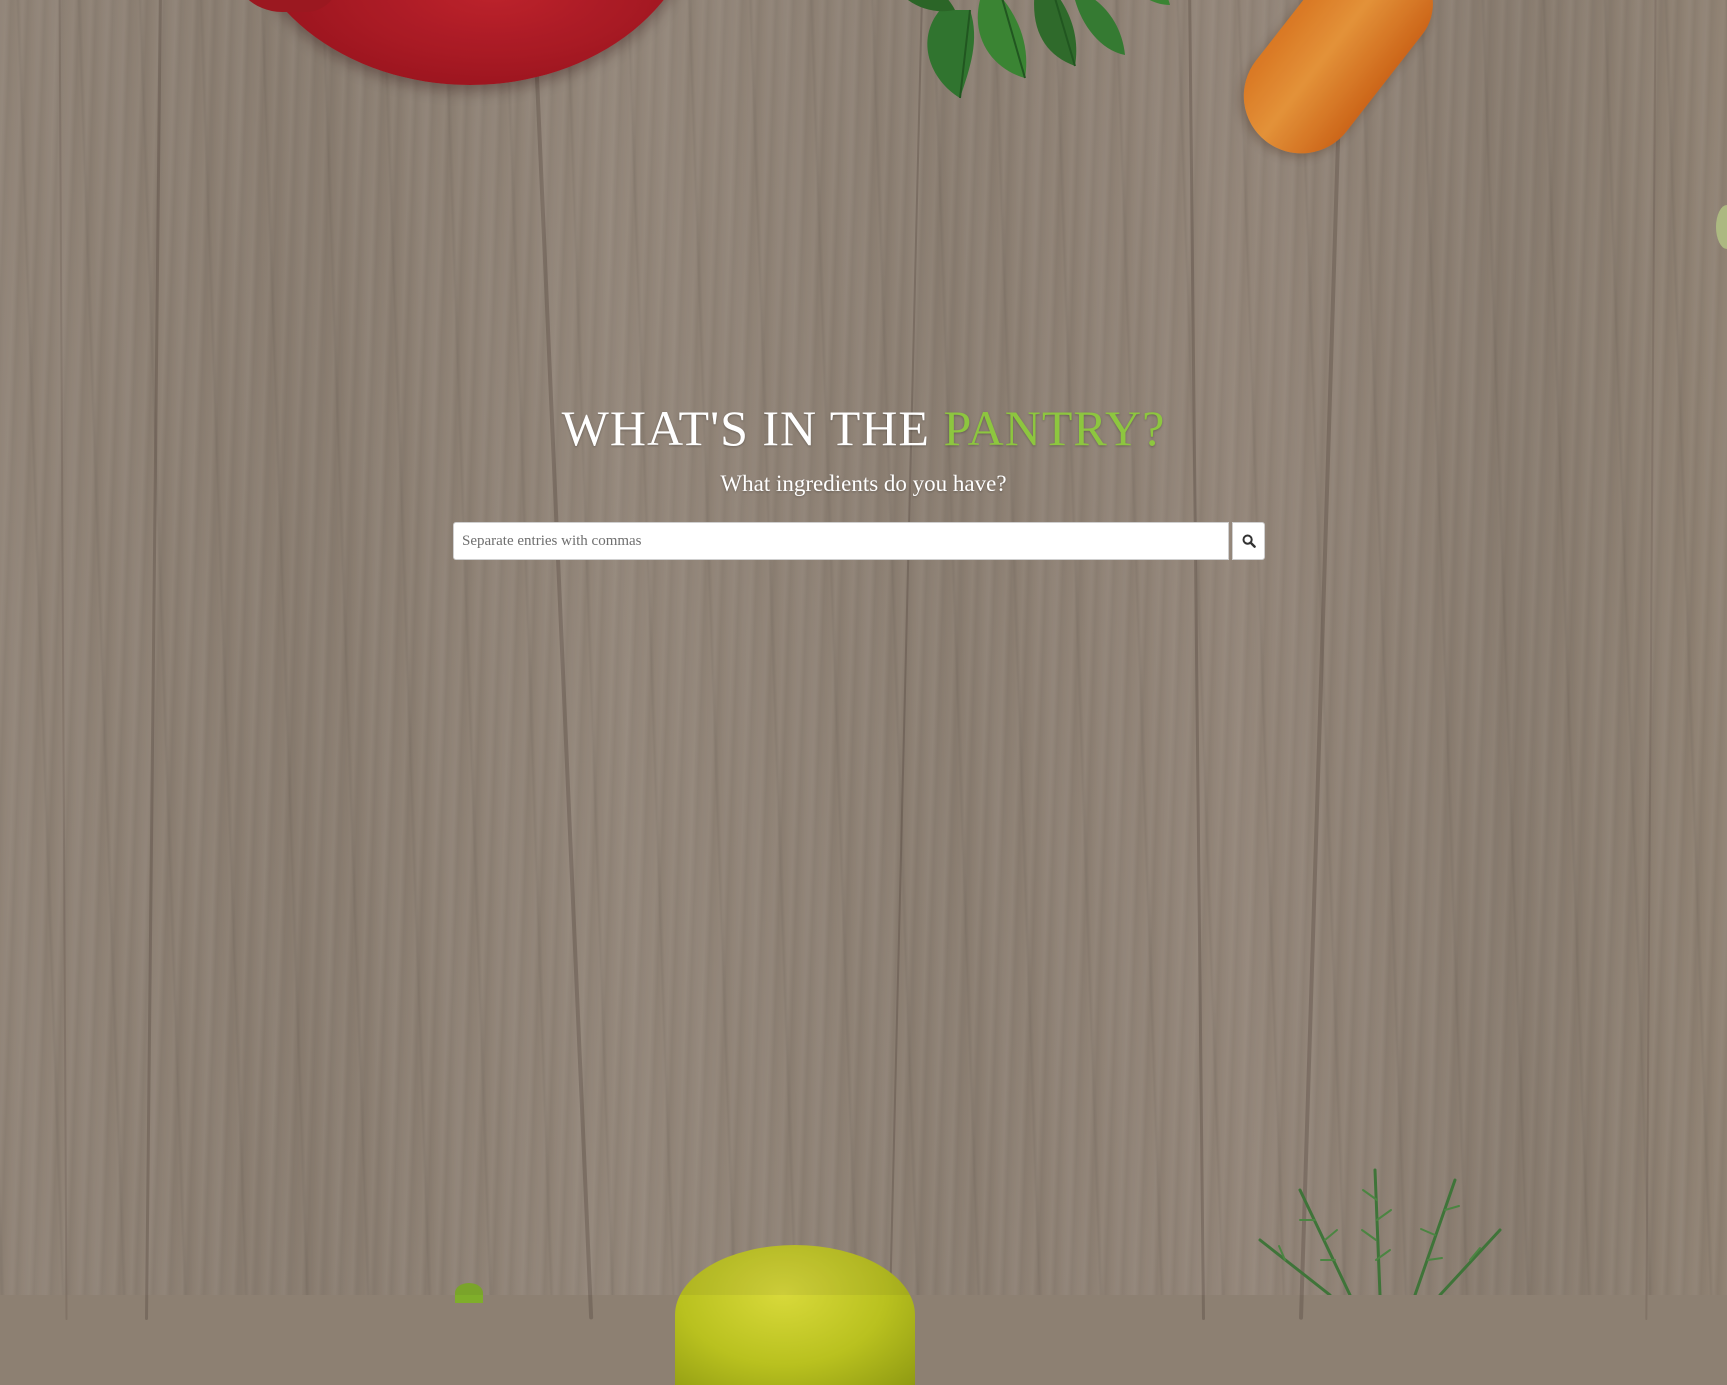 The image size is (1727, 1385). I want to click on page-subtitle: What ingredients do you have?, so click(863, 483).